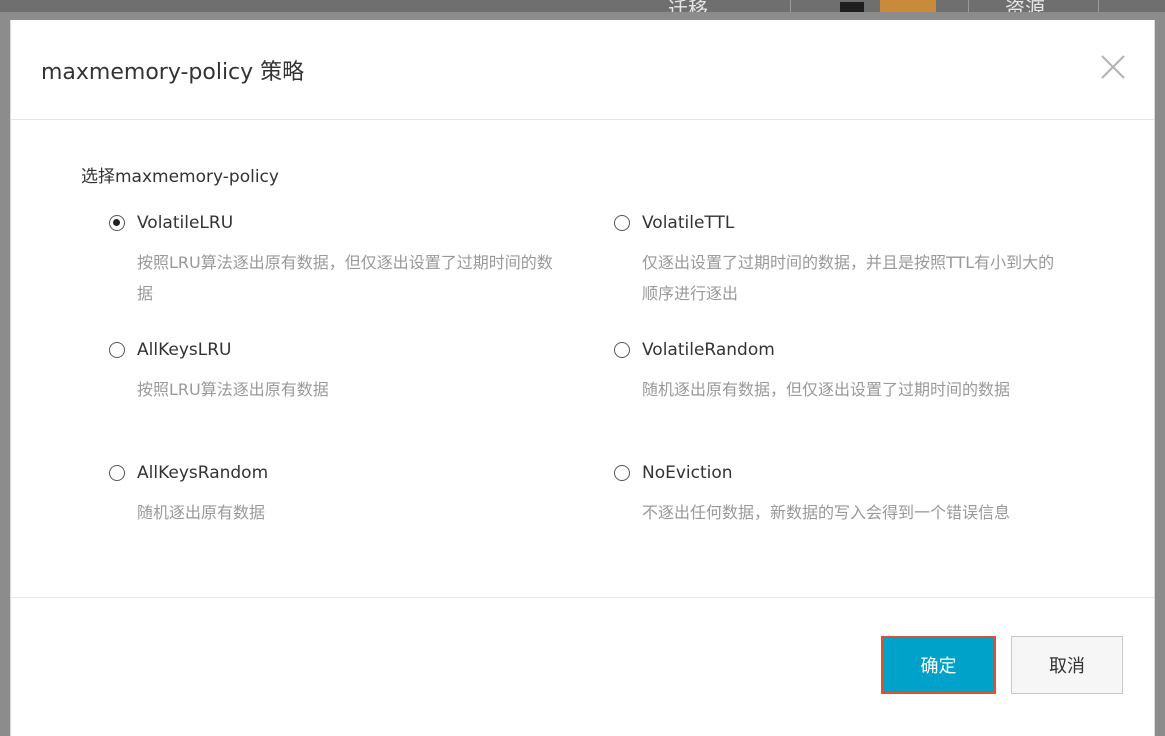 Image resolution: width=1165 pixels, height=736 pixels. What do you see at coordinates (201, 512) in the screenshot?
I see `option-description: 随机逐出原有数据` at bounding box center [201, 512].